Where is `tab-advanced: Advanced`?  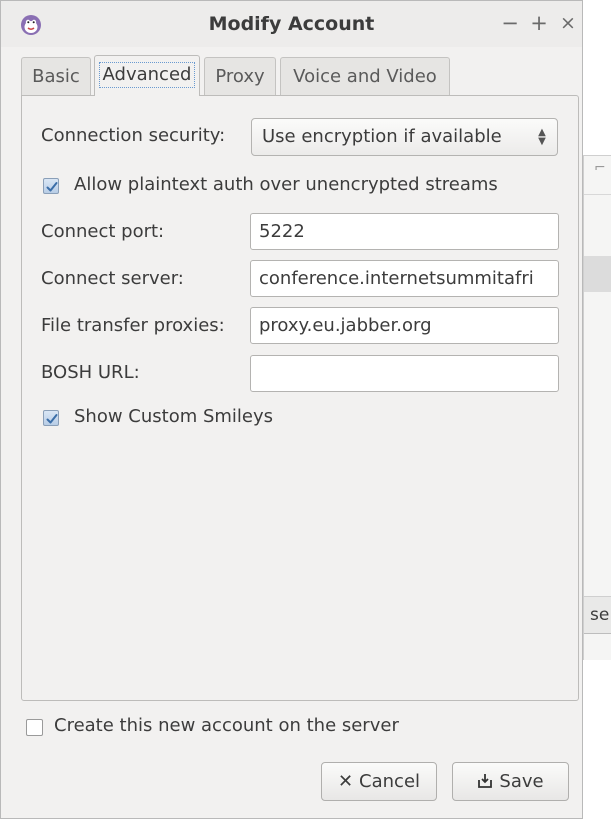
tab-advanced: Advanced is located at coordinates (147, 75).